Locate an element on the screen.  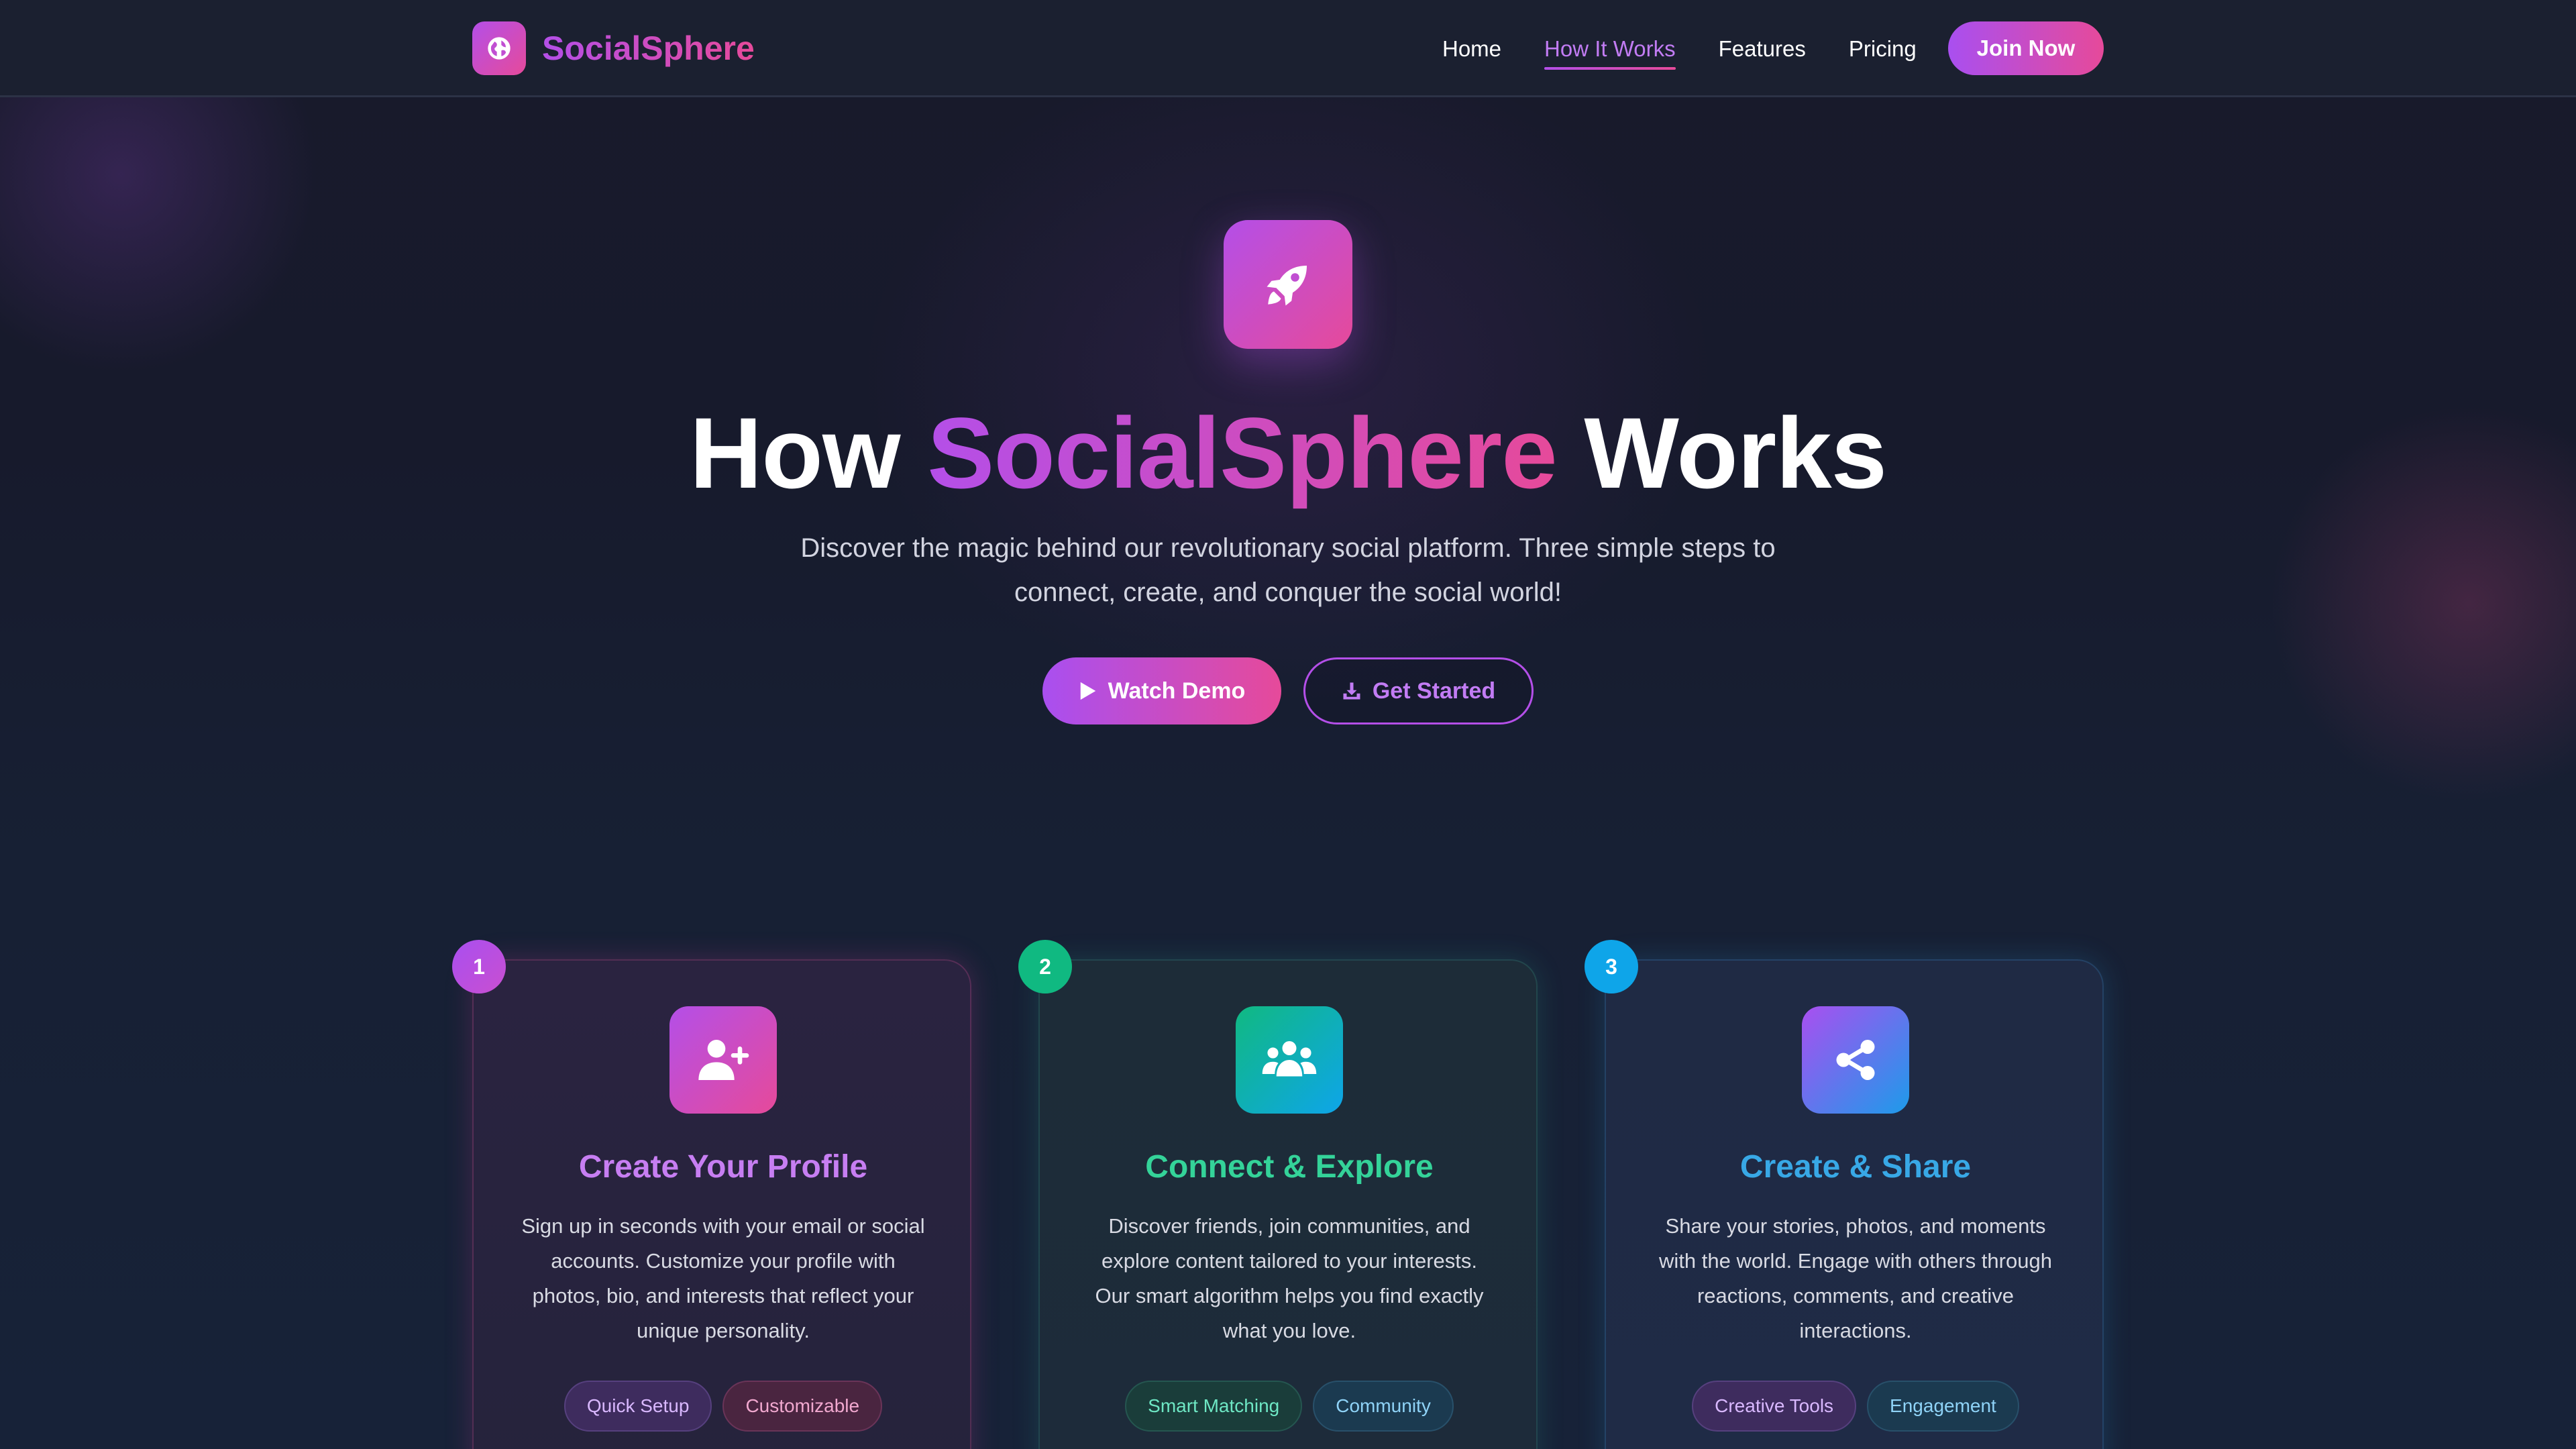
tag-quick-setup: Quick Setup is located at coordinates (638, 1406).